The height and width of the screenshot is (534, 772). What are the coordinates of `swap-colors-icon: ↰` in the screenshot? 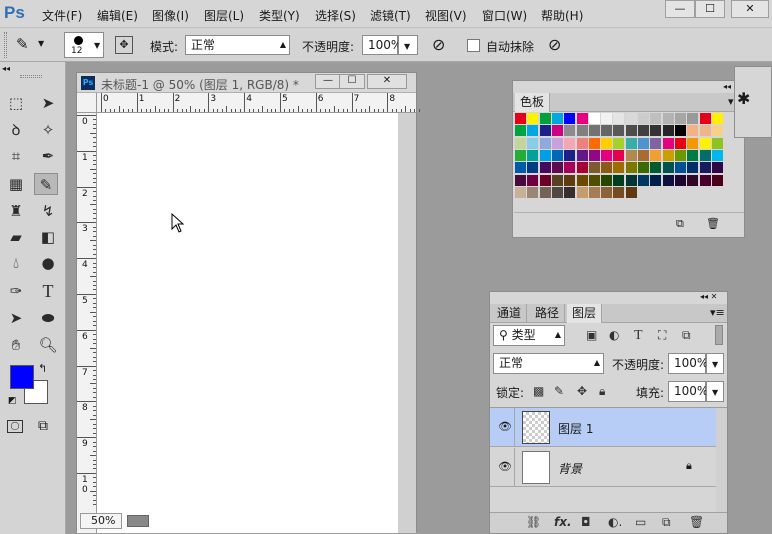 It's located at (42, 368).